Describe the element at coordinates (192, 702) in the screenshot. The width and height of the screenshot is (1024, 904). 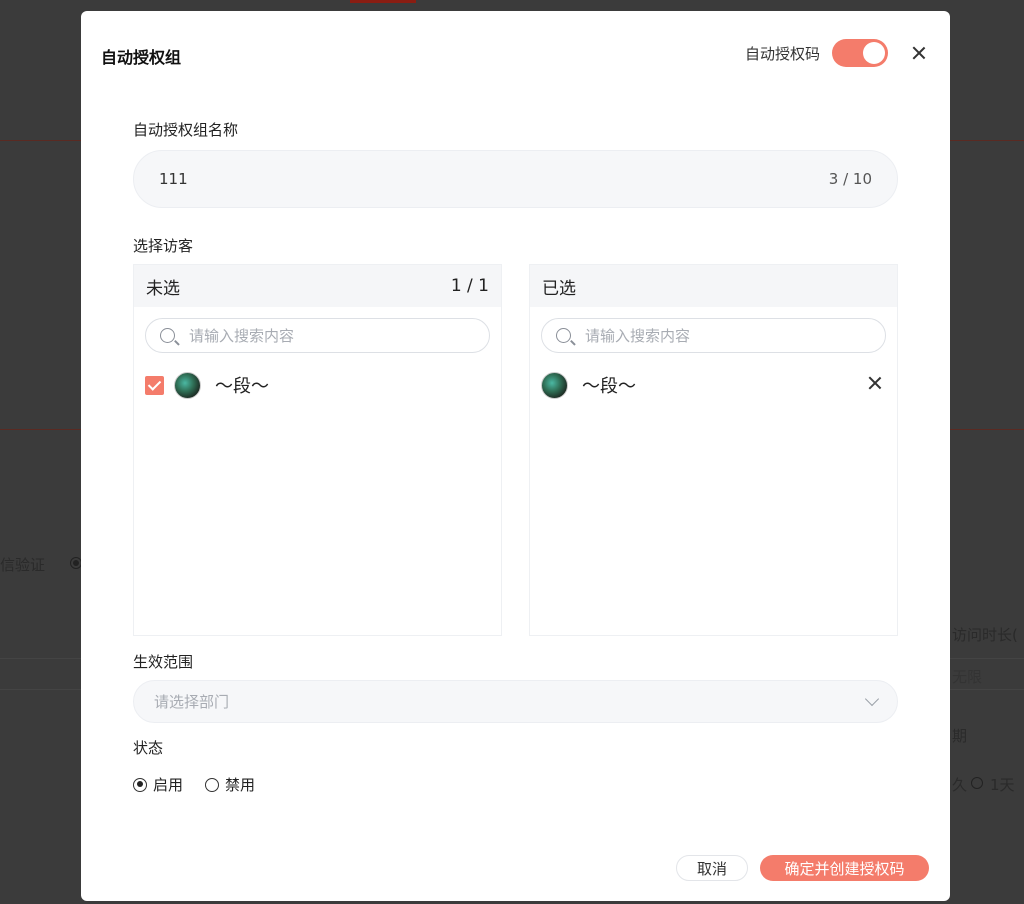
I see `department-select-placeholder: 请选择部门` at that location.